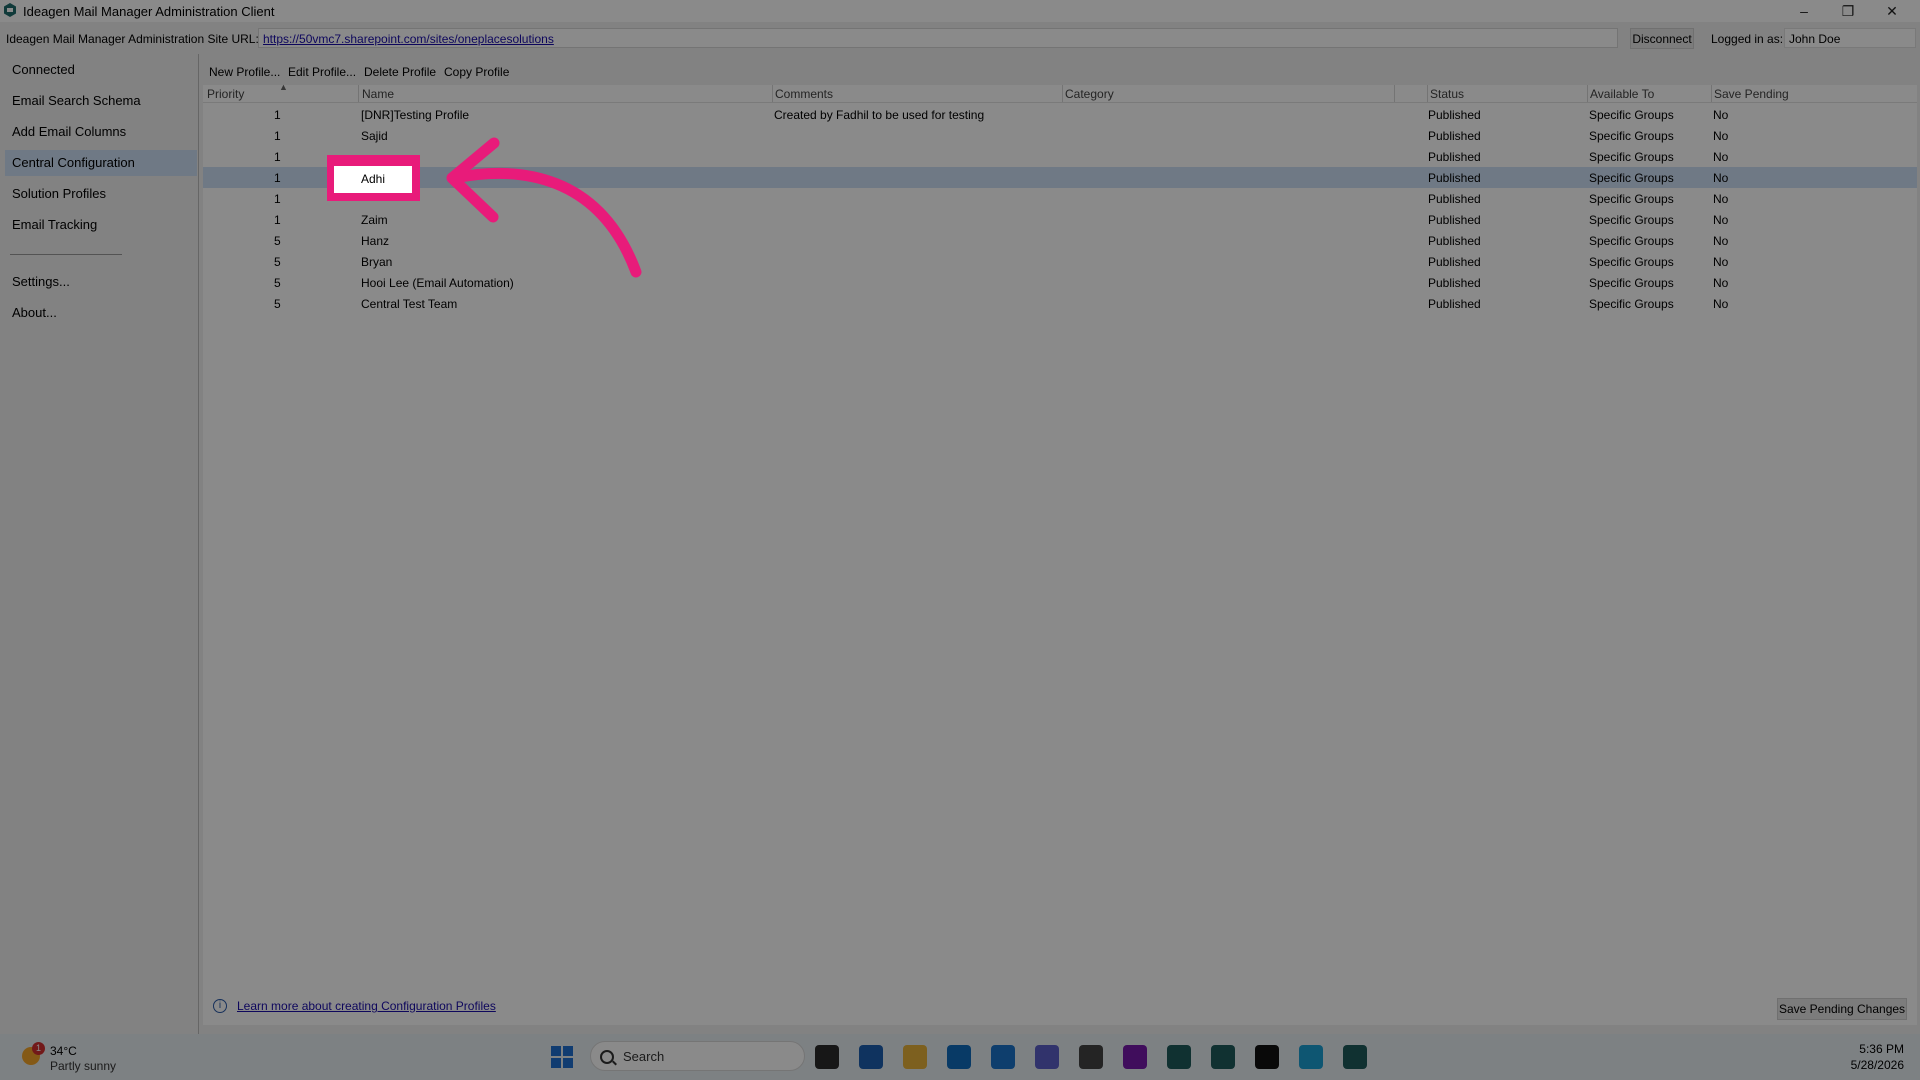 The height and width of the screenshot is (1080, 1920). What do you see at coordinates (544, 207) in the screenshot?
I see `pointer-arrow-icon` at bounding box center [544, 207].